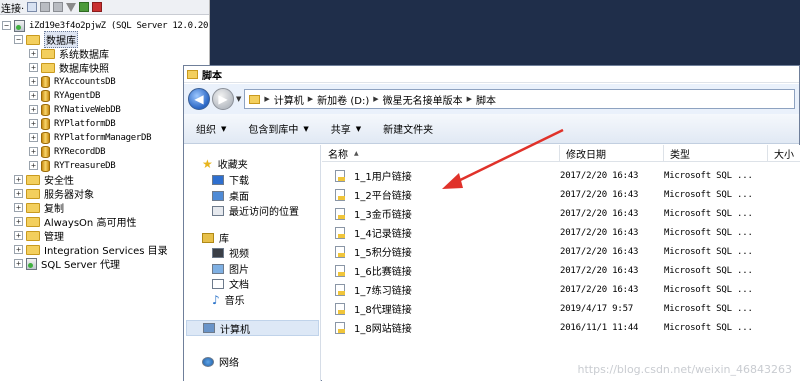 Image resolution: width=800 pixels, height=381 pixels. Describe the element at coordinates (12, 7) in the screenshot. I see `connect-button: 连接·` at that location.